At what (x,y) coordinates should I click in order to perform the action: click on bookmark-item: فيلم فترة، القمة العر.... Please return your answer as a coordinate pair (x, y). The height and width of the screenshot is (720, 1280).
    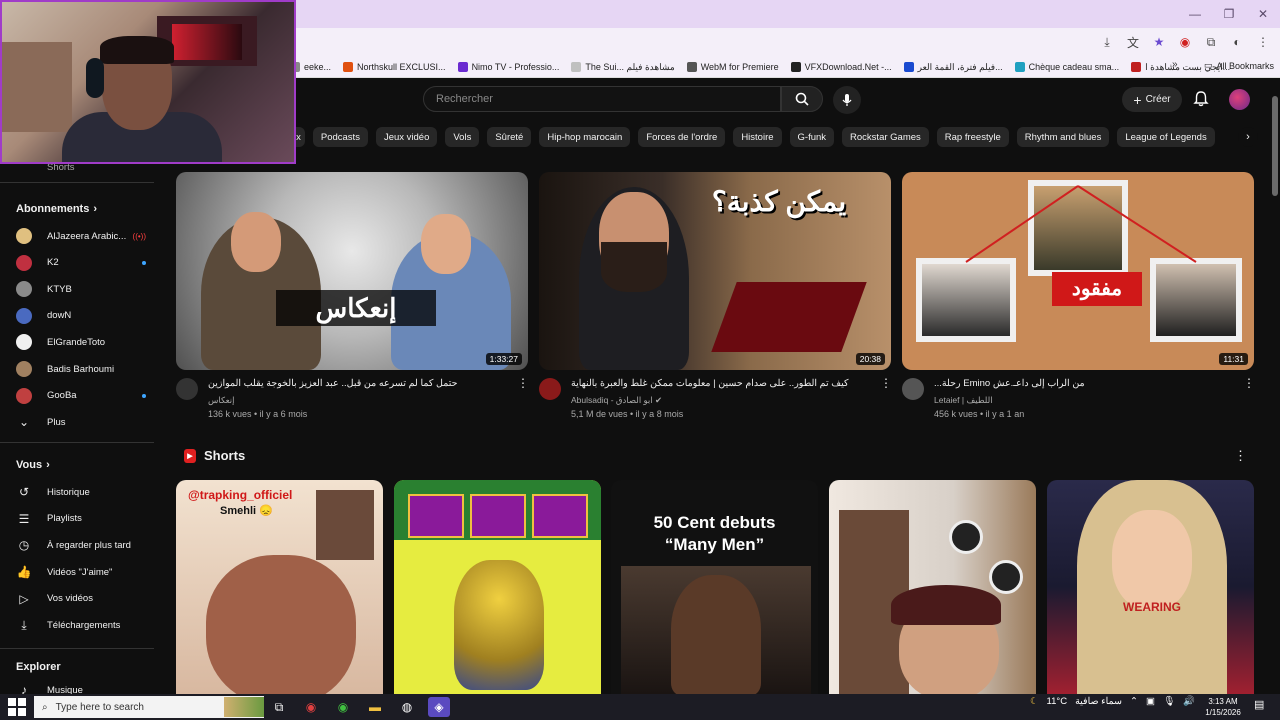
    Looking at the image, I should click on (953, 67).